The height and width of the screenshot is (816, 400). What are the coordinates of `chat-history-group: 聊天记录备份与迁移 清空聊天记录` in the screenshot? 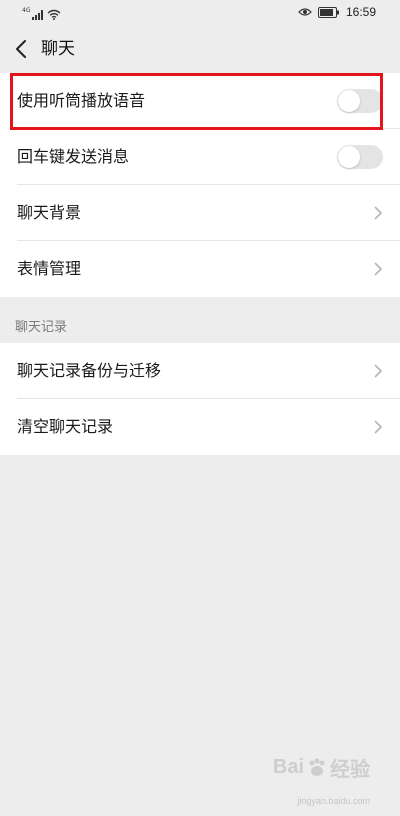 It's located at (200, 399).